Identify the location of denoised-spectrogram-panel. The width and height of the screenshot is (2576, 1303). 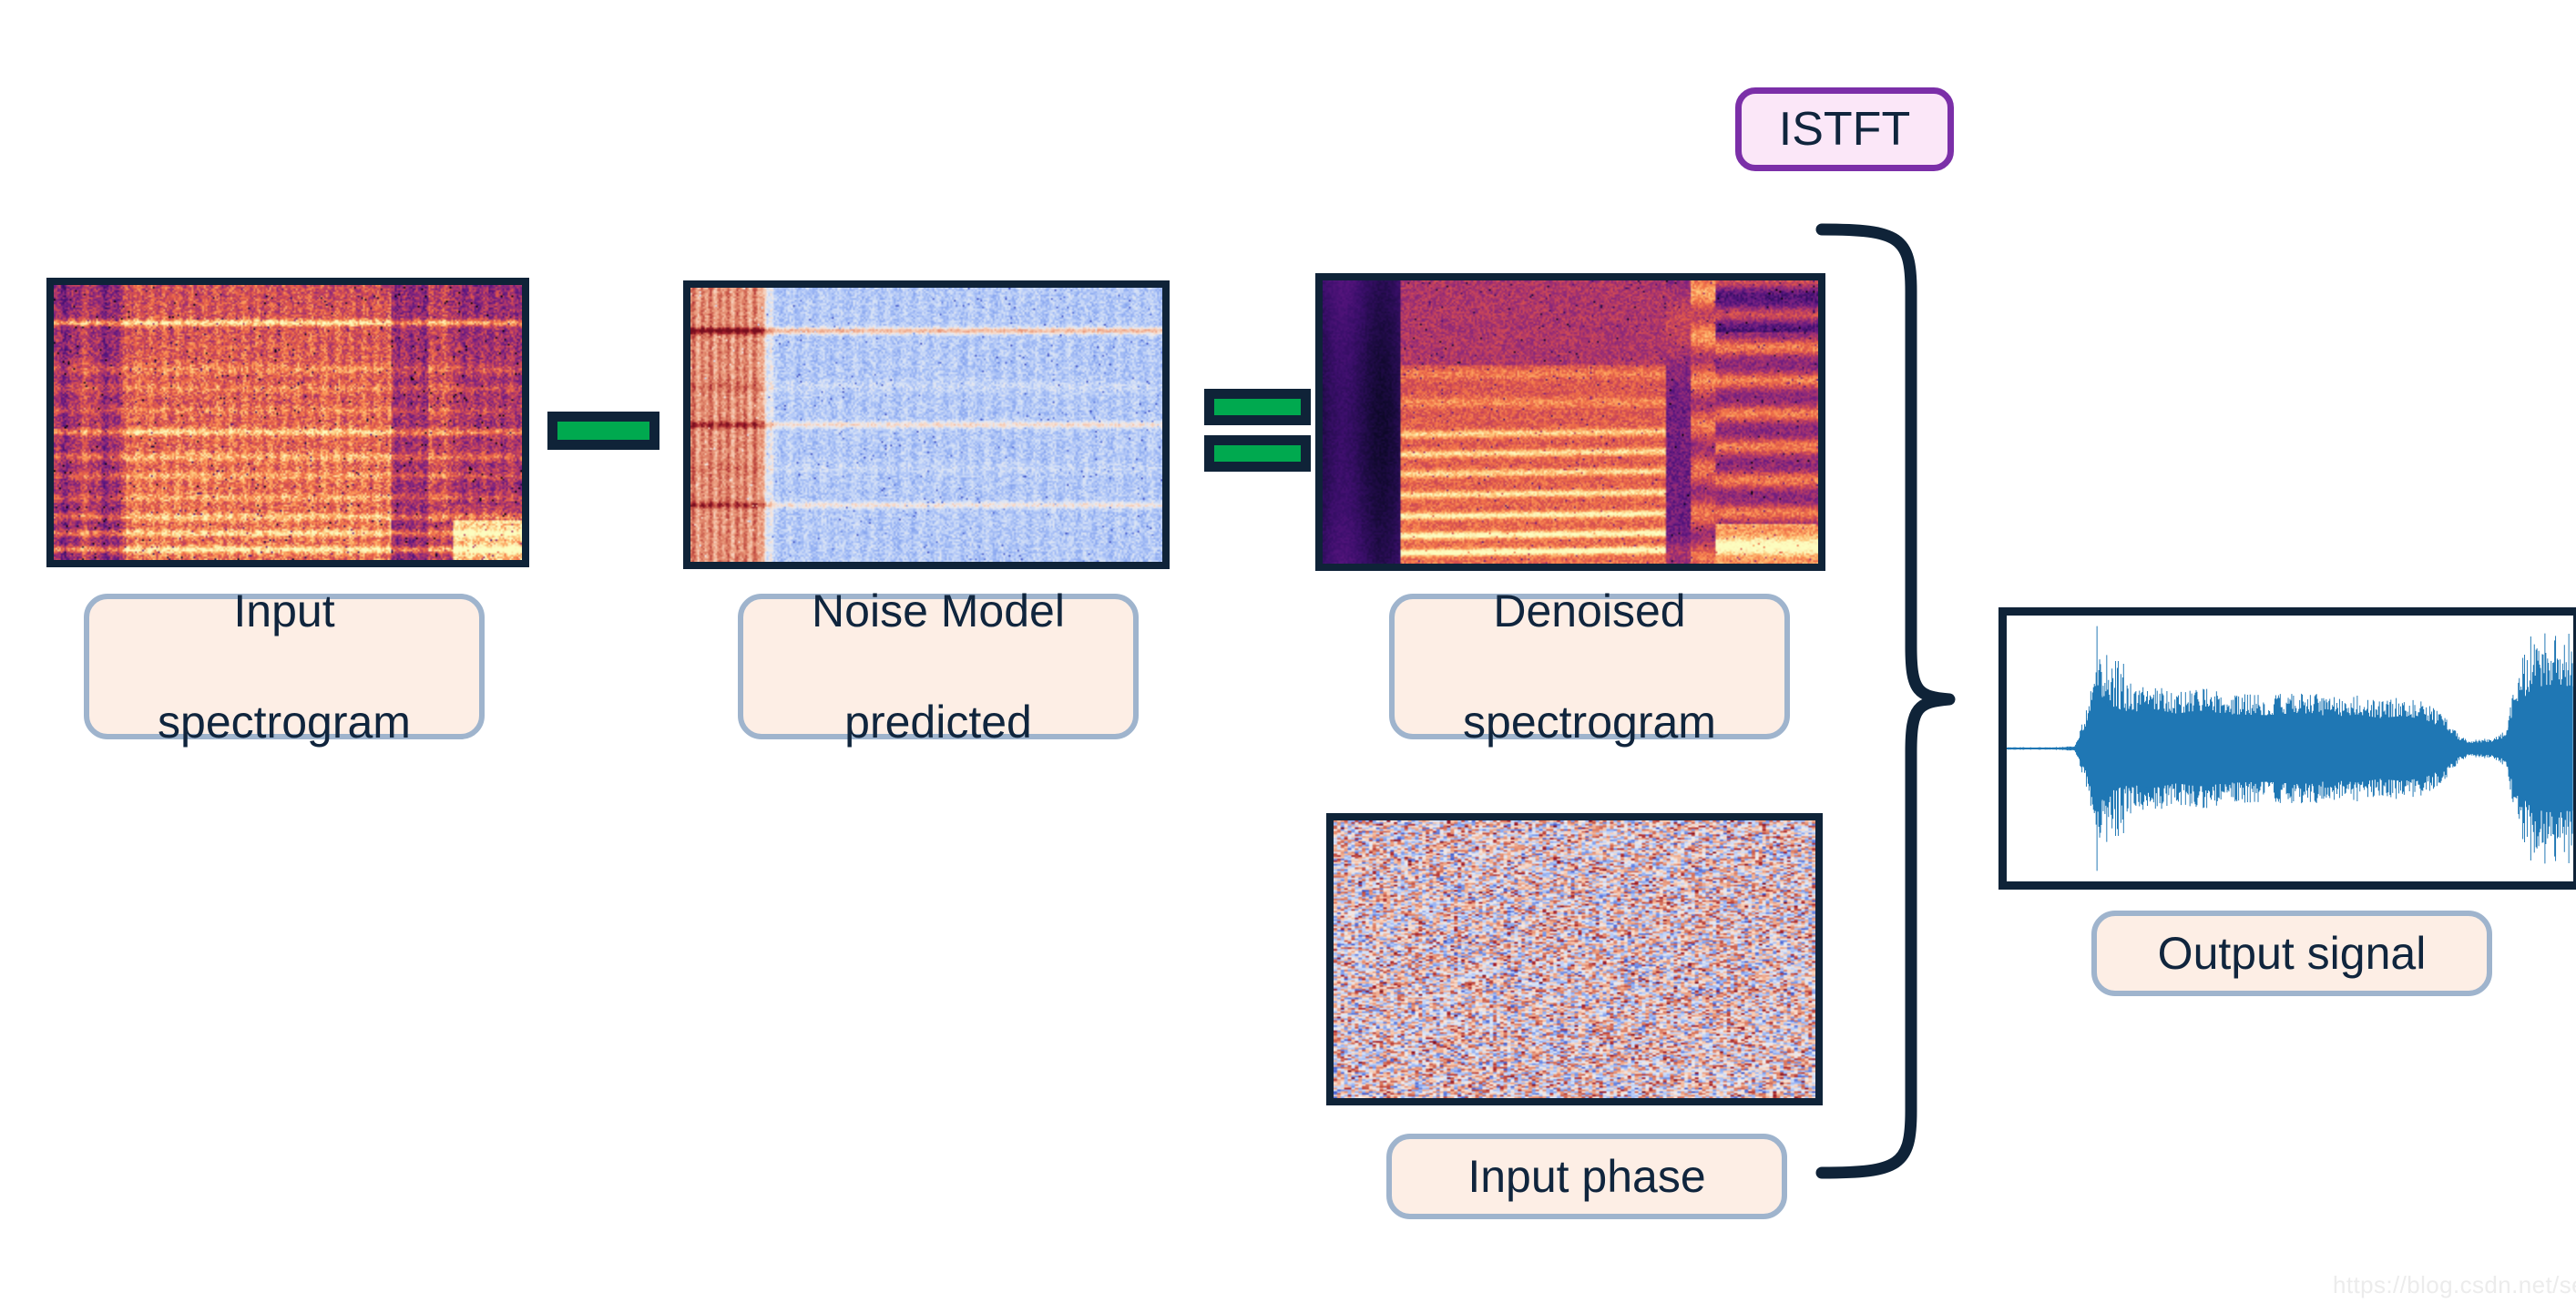
(1570, 422).